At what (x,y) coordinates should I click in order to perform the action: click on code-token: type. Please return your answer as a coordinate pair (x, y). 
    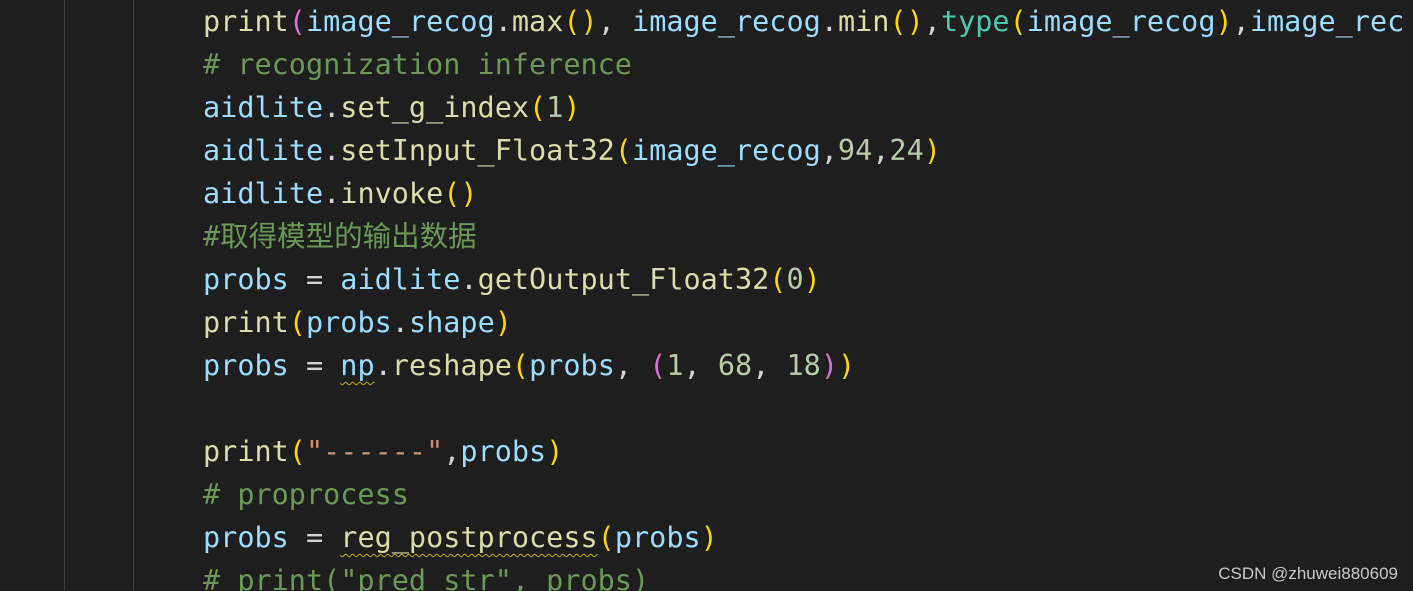
    Looking at the image, I should click on (975, 21).